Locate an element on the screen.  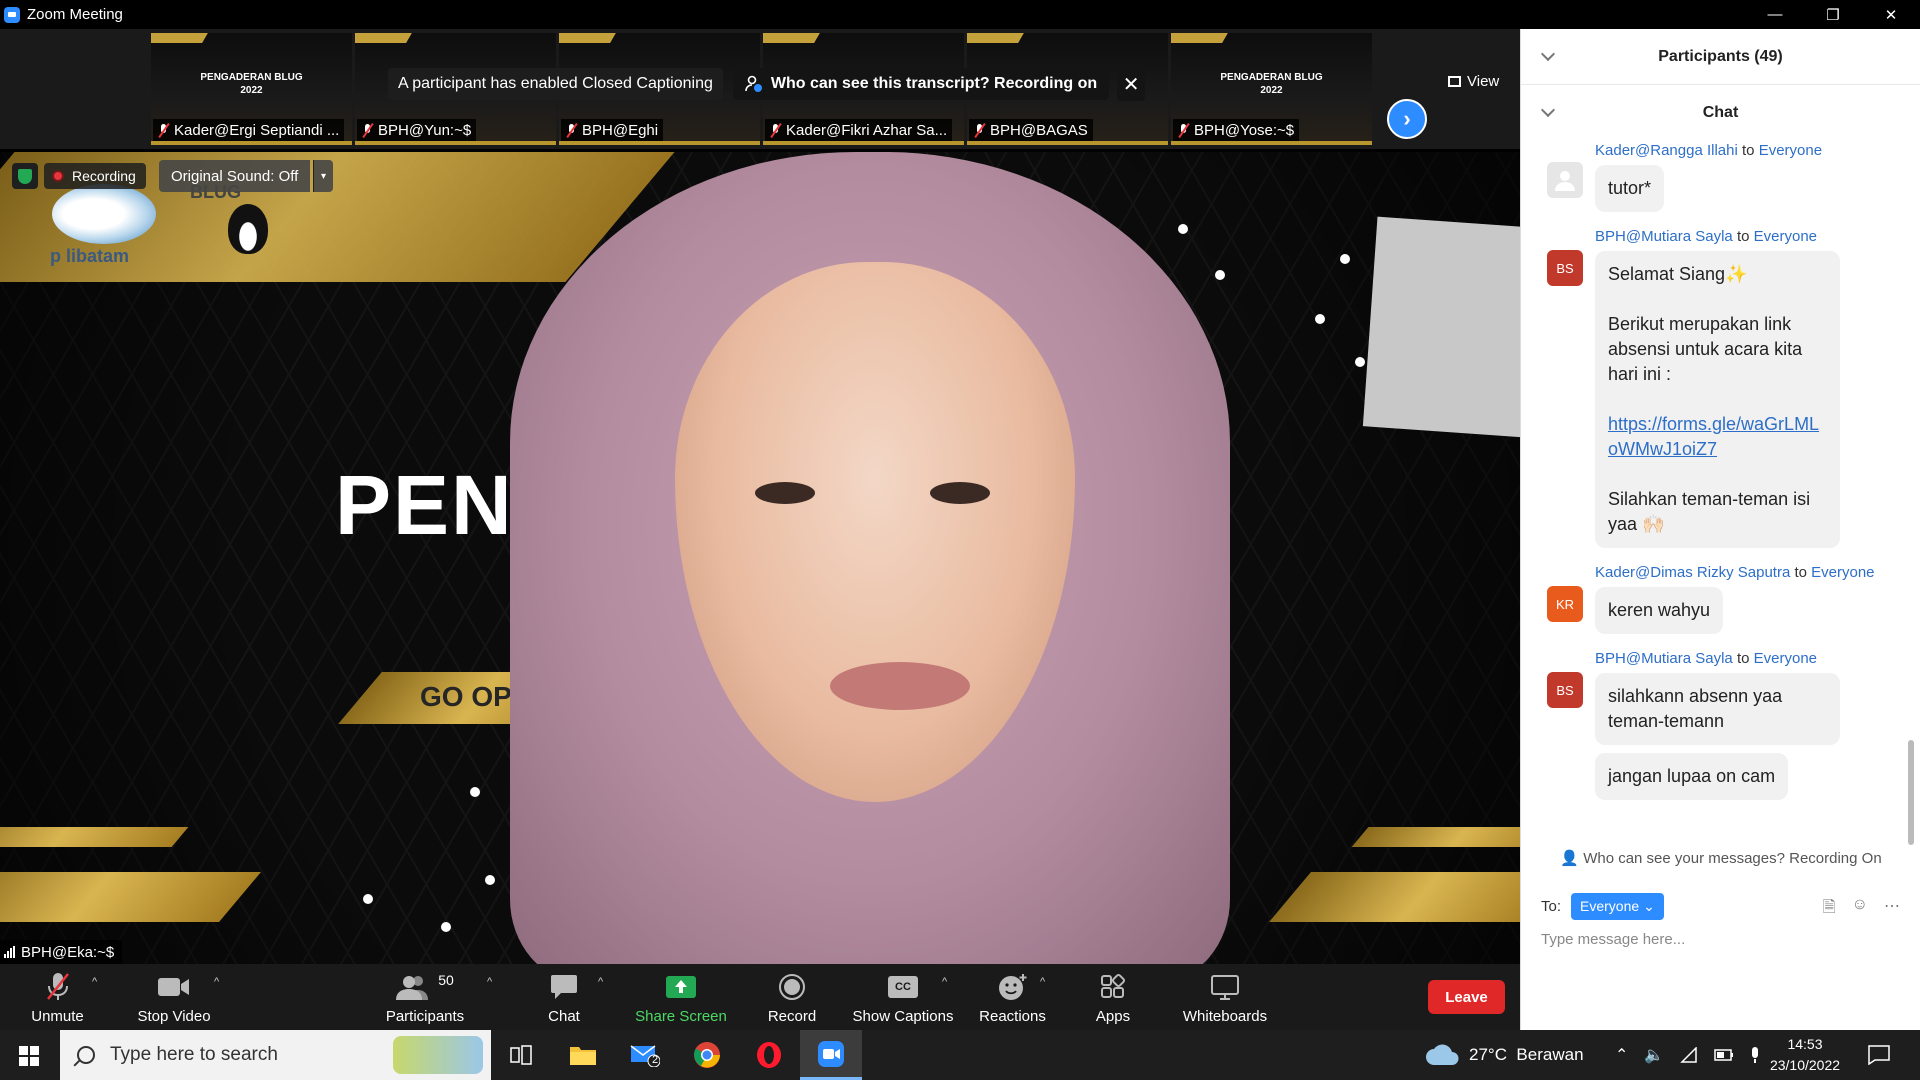
search-placeholder: Type here to search is located at coordinates (194, 1054).